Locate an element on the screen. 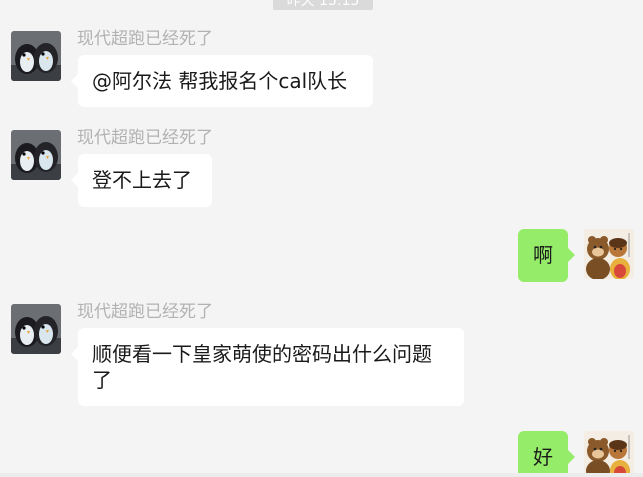  timestamp-badge: 昨天 15:15 is located at coordinates (323, 5).